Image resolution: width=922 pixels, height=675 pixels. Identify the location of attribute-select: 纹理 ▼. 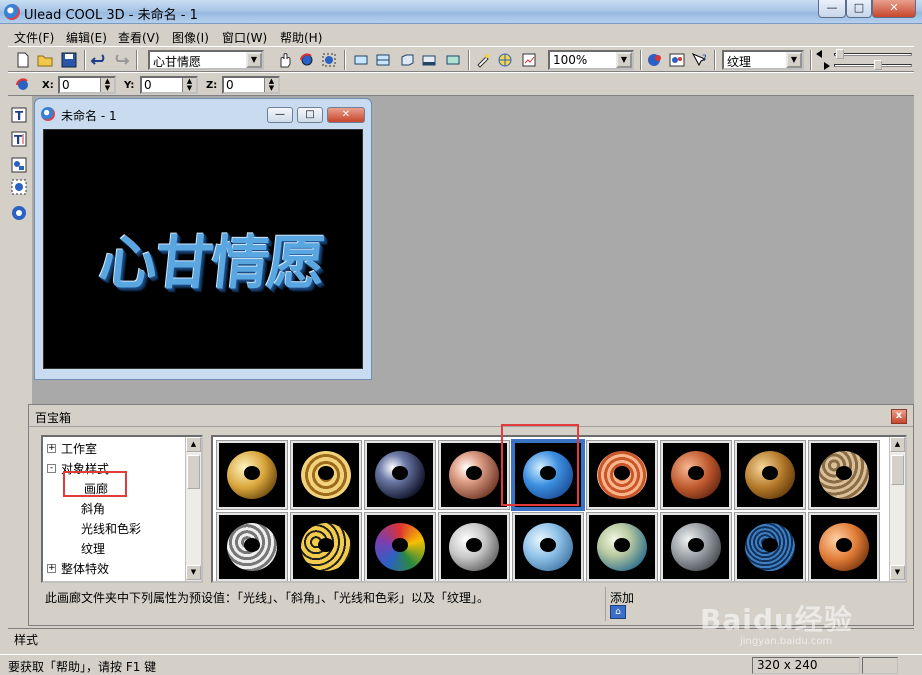
(763, 60).